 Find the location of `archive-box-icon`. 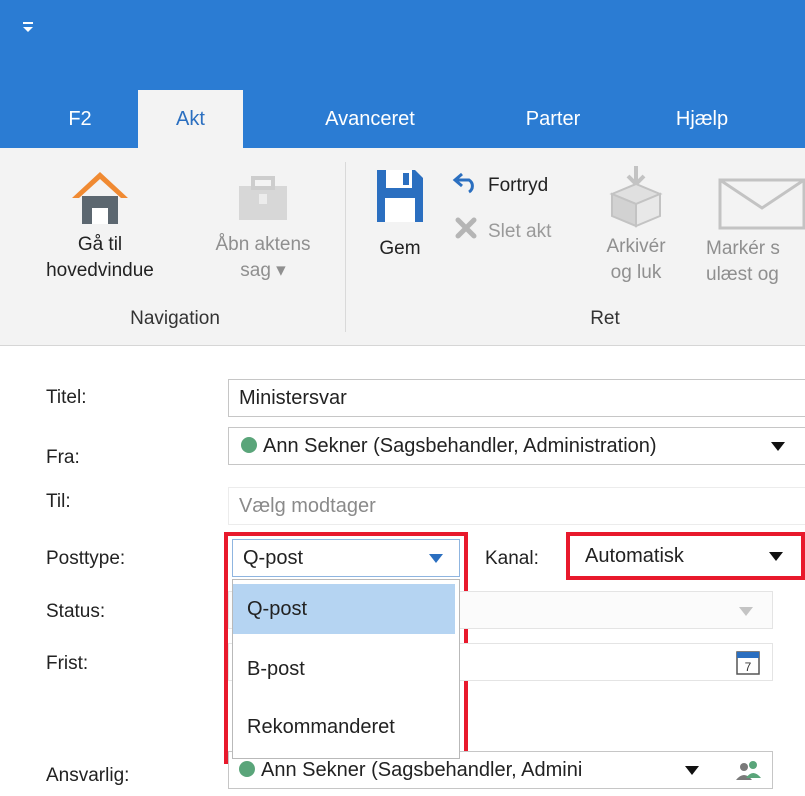

archive-box-icon is located at coordinates (636, 197).